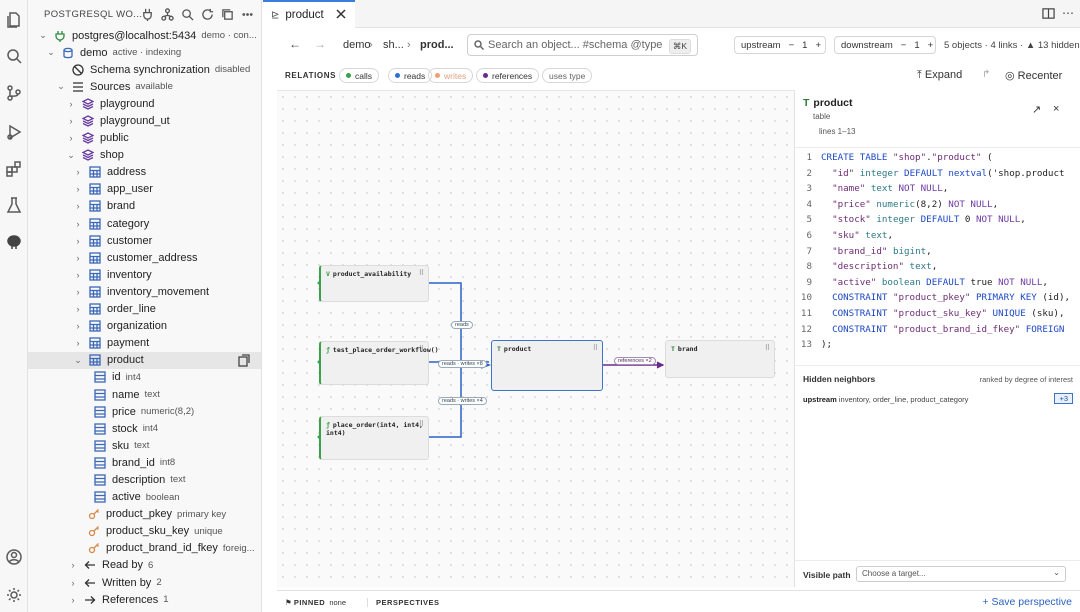 This screenshot has height=612, width=1080. Describe the element at coordinates (144, 497) in the screenshot. I see `tree-column-active: active boolean` at that location.